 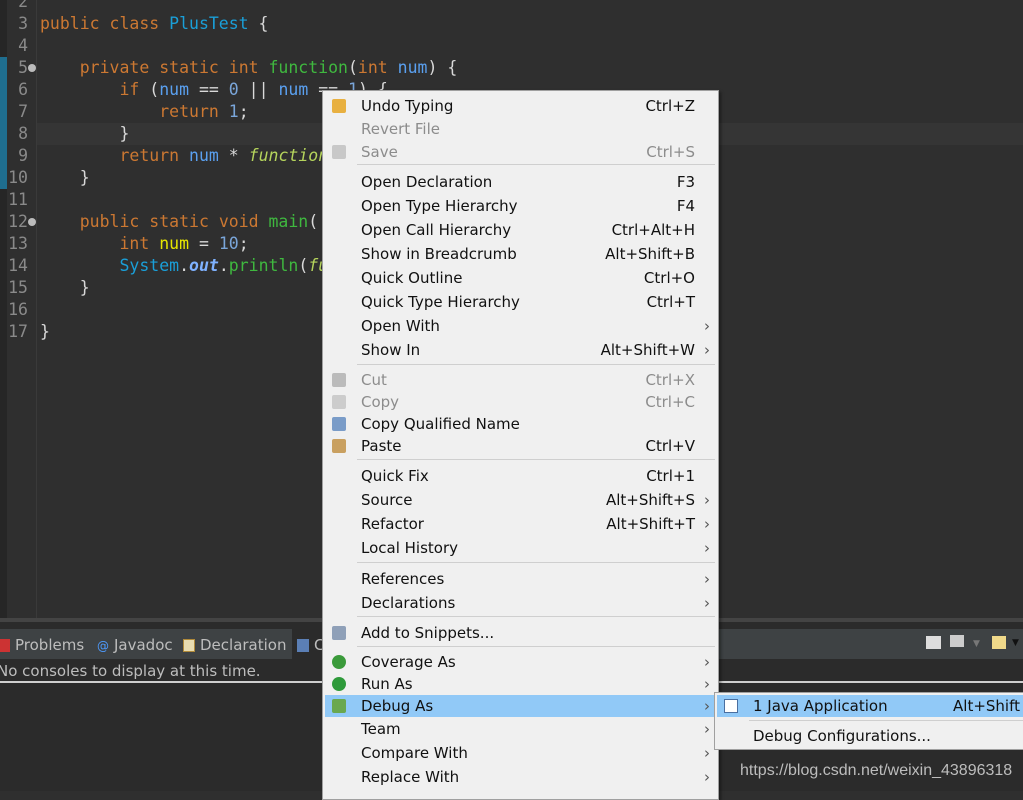 I want to click on menu-item-source: Source Alt+Shift+S ›, so click(x=520, y=500).